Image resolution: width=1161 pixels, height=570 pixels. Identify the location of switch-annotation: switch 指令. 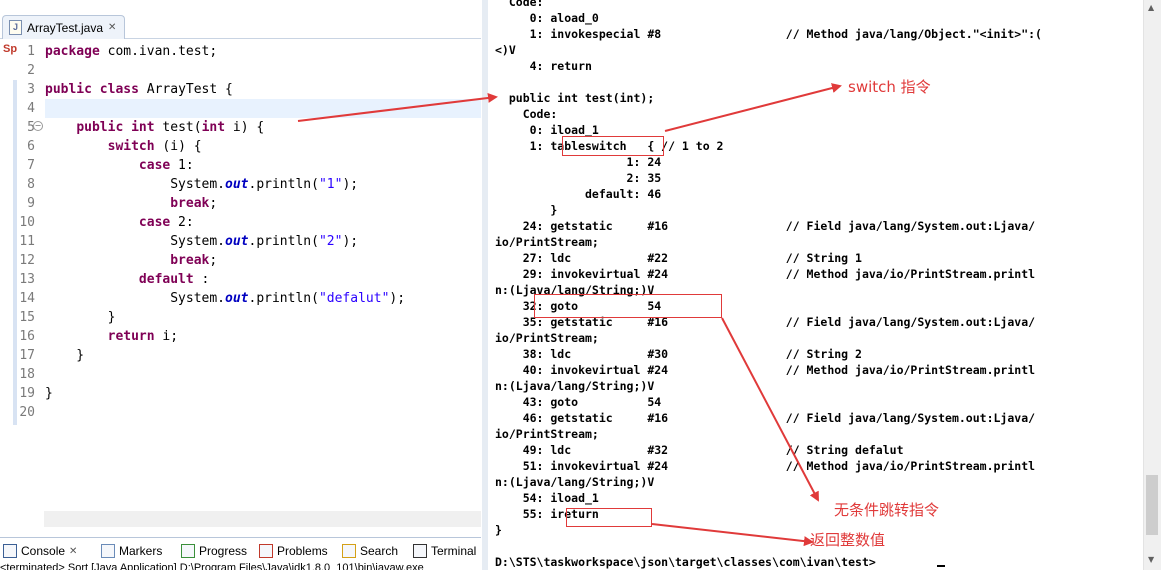
(889, 87).